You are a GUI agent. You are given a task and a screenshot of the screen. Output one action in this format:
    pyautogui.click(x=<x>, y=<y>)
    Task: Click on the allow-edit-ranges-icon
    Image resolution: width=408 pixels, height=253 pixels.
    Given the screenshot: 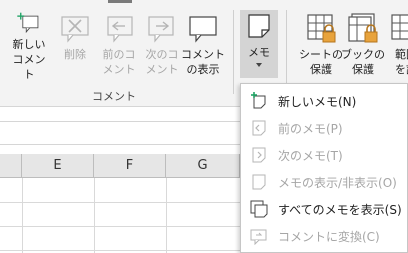 What is the action you would take?
    pyautogui.click(x=399, y=27)
    